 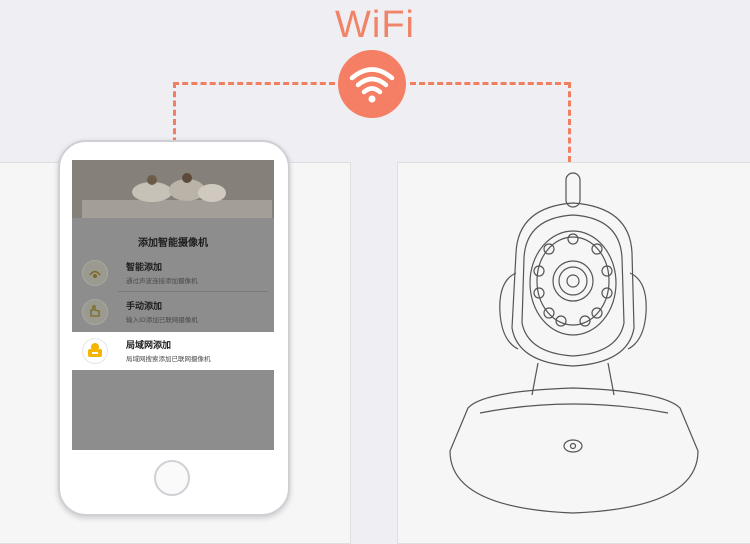 I want to click on menu-item-subtitle: 通过声波连接添加摄像机, so click(x=162, y=281).